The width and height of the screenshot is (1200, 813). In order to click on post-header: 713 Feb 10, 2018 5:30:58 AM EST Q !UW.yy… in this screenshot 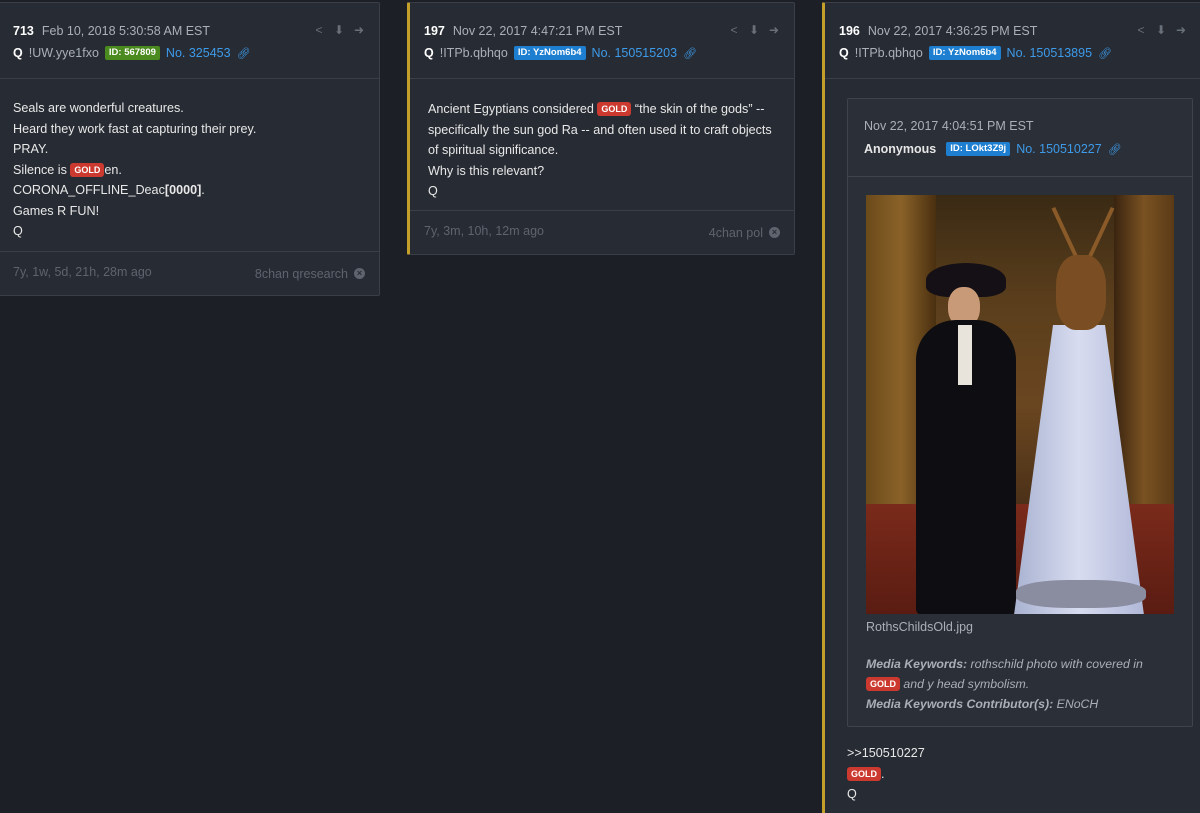, I will do `click(189, 41)`.